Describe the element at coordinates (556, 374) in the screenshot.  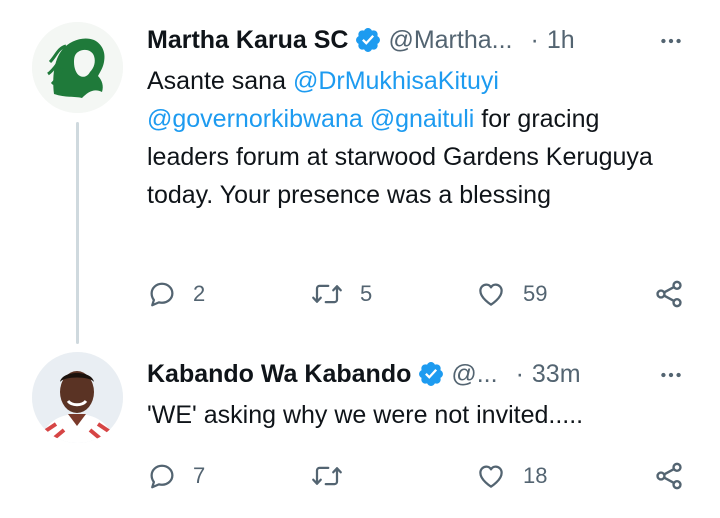
I see `timestamp: 33m` at that location.